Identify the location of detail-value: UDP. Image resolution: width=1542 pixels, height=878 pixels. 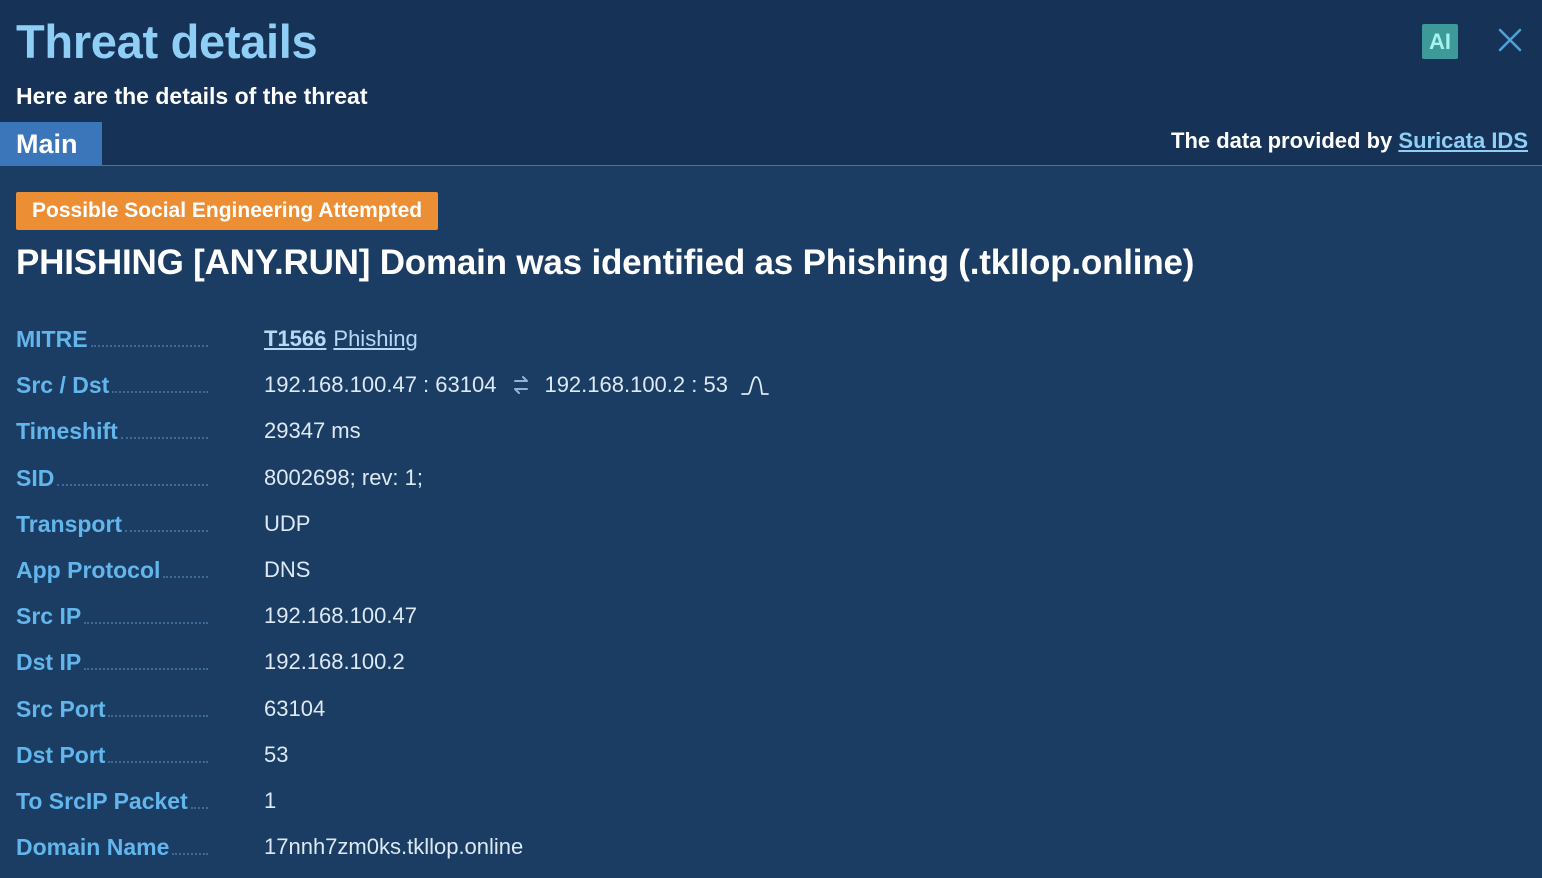
(287, 523).